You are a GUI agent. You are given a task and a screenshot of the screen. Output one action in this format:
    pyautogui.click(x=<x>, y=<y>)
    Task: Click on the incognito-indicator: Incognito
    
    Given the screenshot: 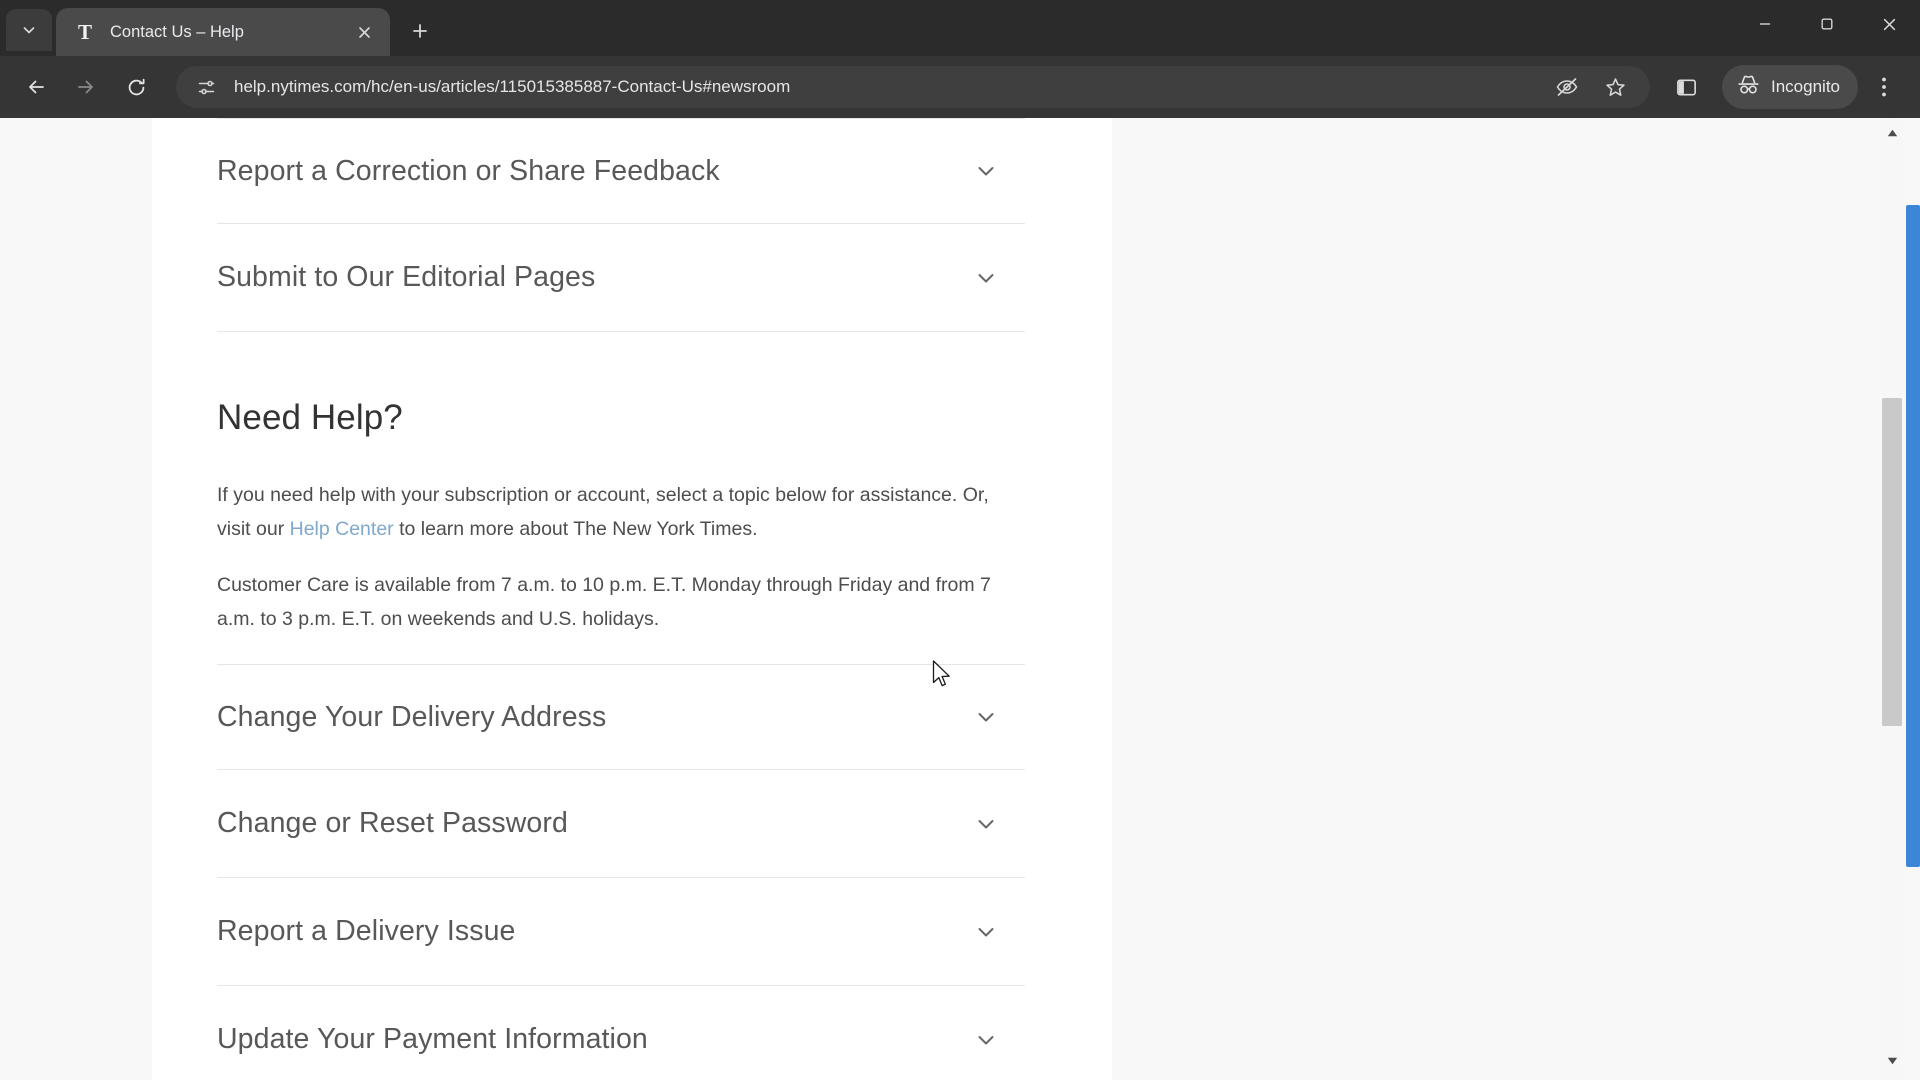 What is the action you would take?
    pyautogui.click(x=1790, y=87)
    